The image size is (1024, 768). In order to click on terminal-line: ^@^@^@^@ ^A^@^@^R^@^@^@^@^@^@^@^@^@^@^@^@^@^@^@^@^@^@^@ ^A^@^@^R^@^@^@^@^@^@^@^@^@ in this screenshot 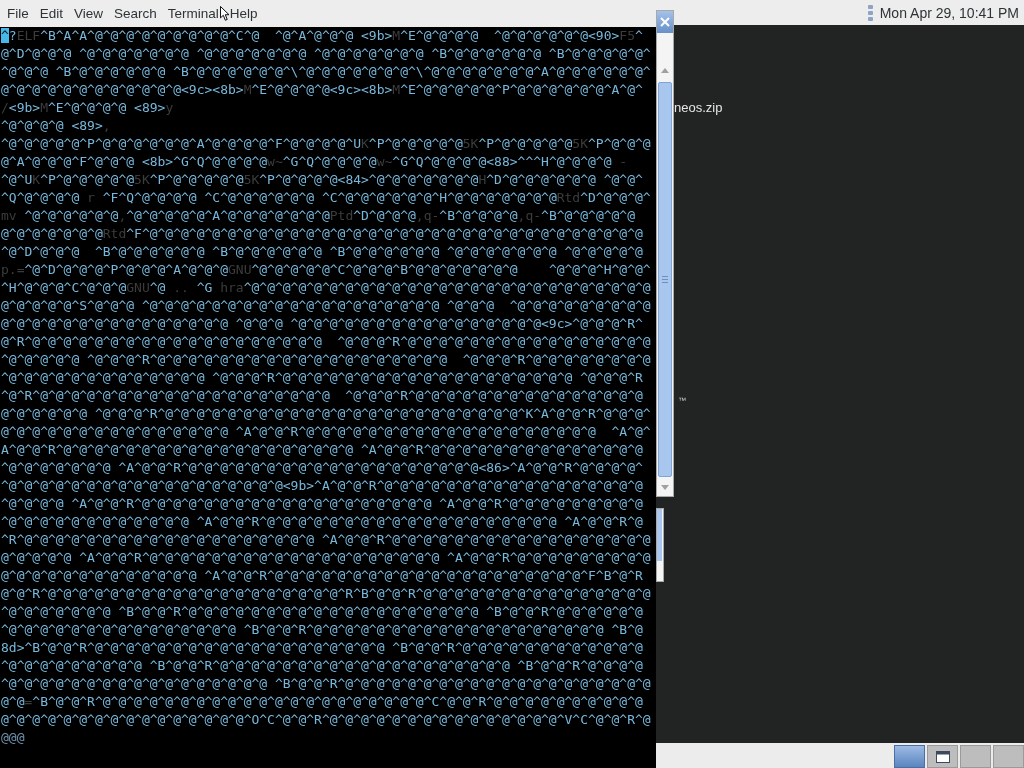, I will do `click(322, 504)`.